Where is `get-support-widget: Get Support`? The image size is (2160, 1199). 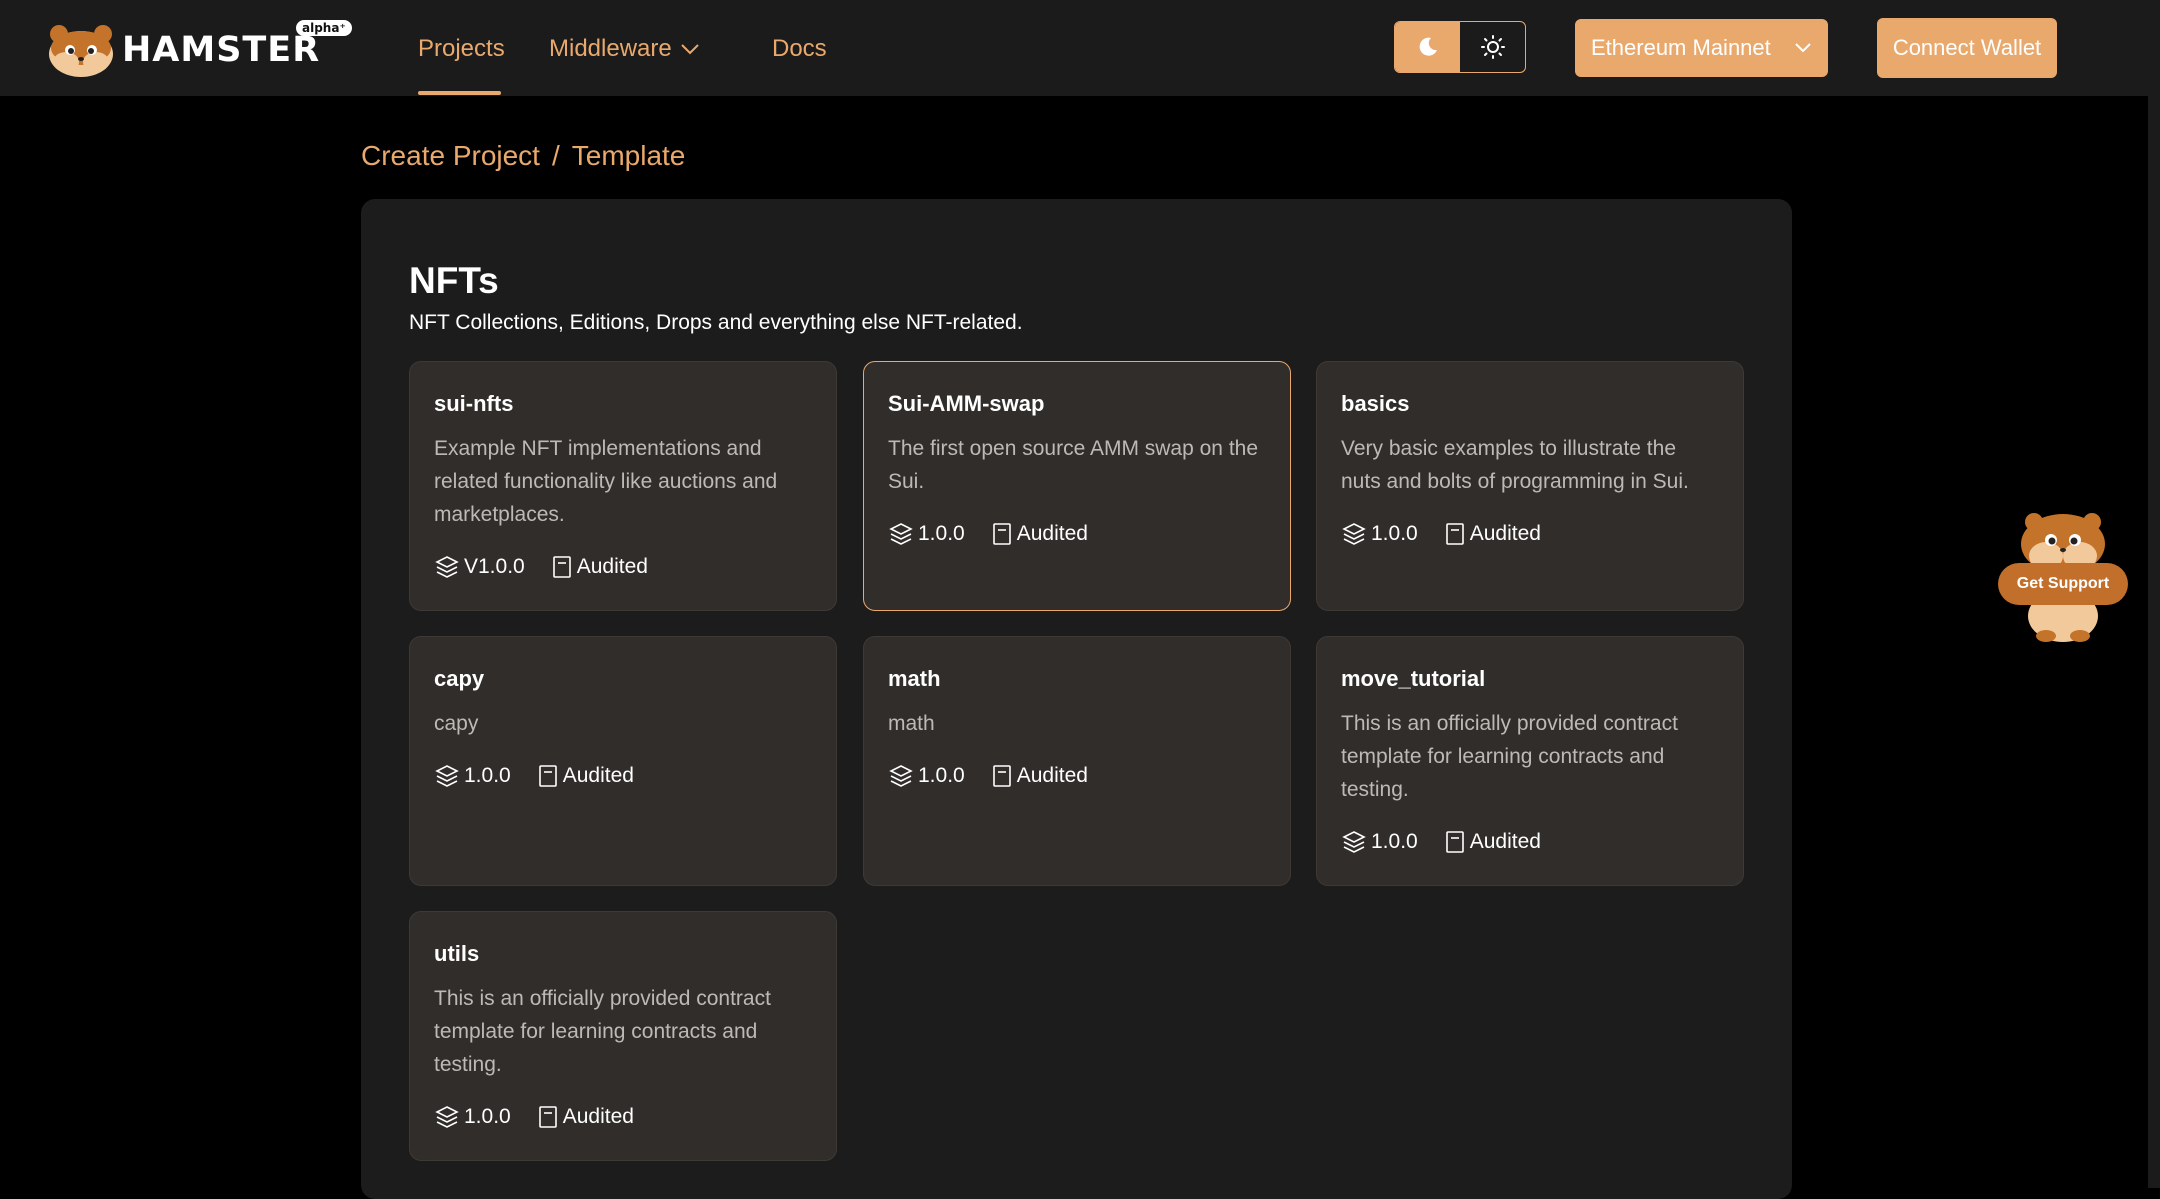
get-support-widget: Get Support is located at coordinates (2063, 575).